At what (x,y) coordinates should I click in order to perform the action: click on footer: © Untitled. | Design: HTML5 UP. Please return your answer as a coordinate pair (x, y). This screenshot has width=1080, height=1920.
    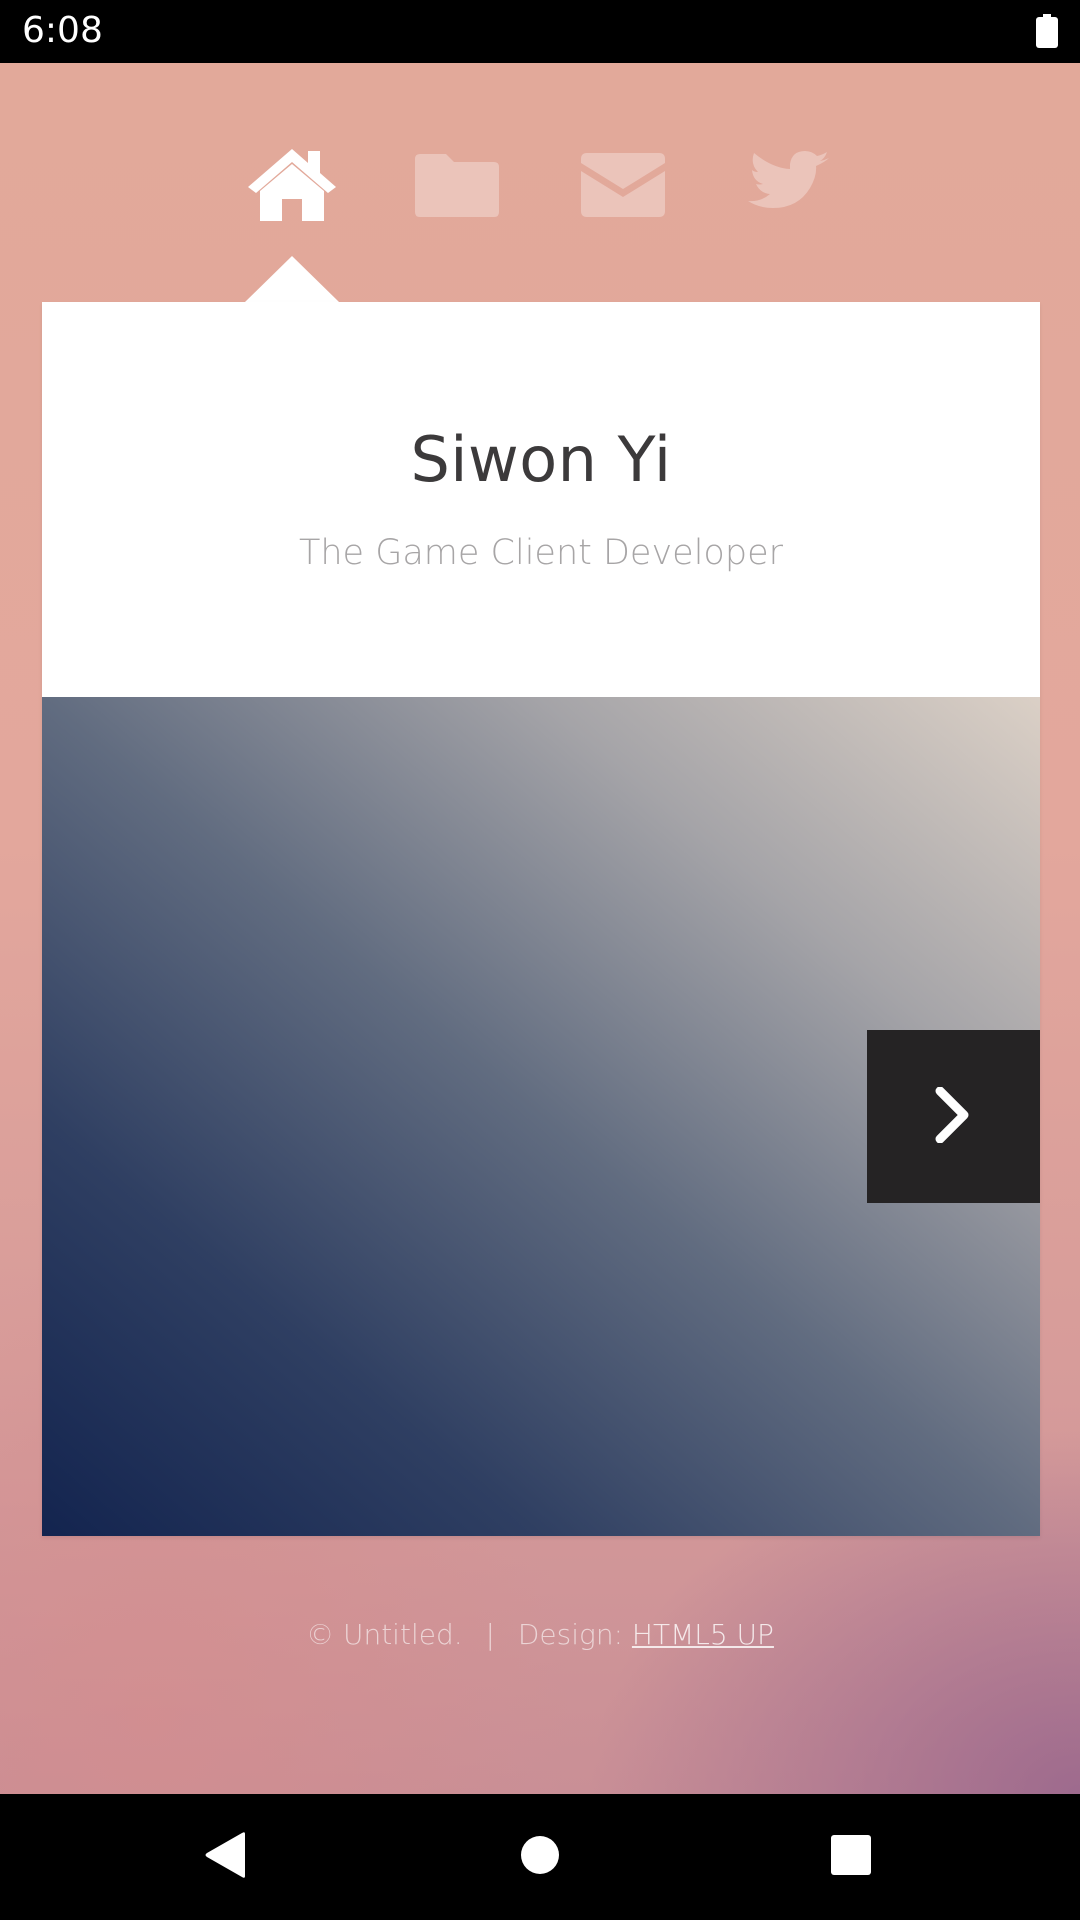
    Looking at the image, I should click on (540, 1635).